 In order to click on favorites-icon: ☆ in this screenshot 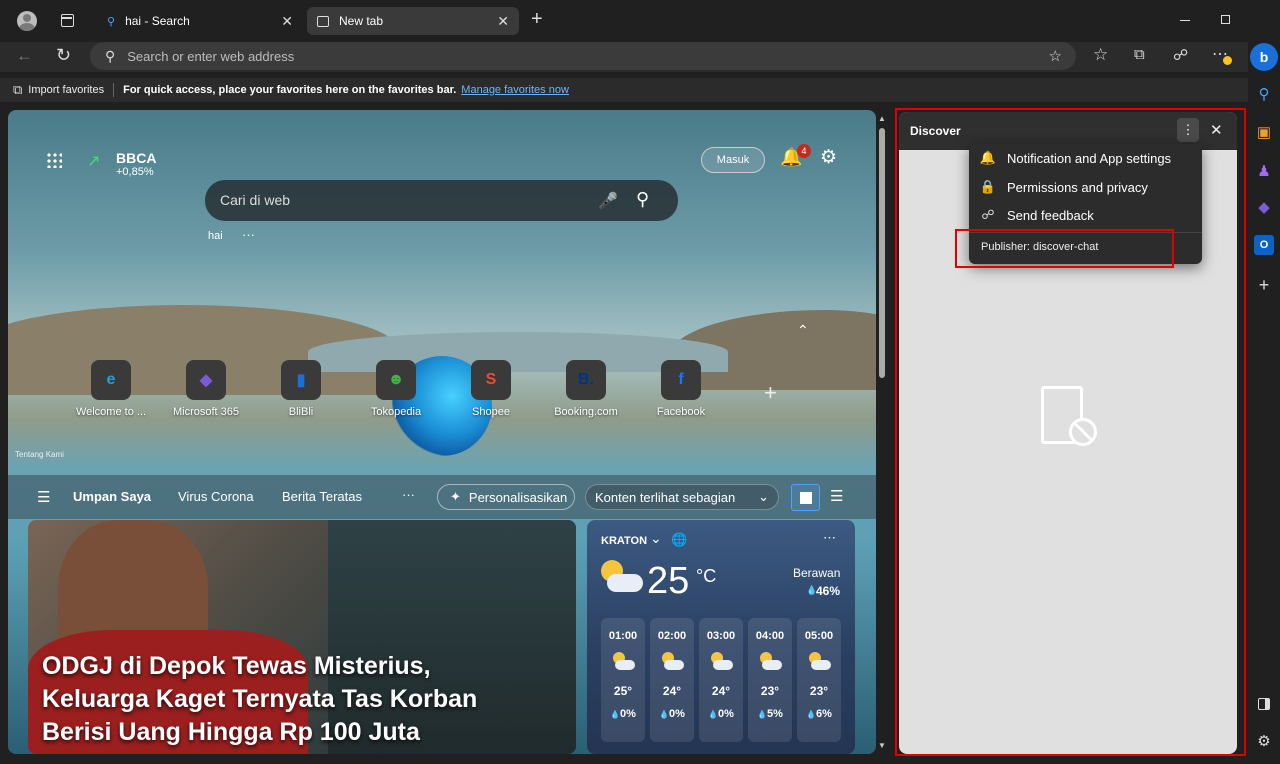, I will do `click(1100, 55)`.